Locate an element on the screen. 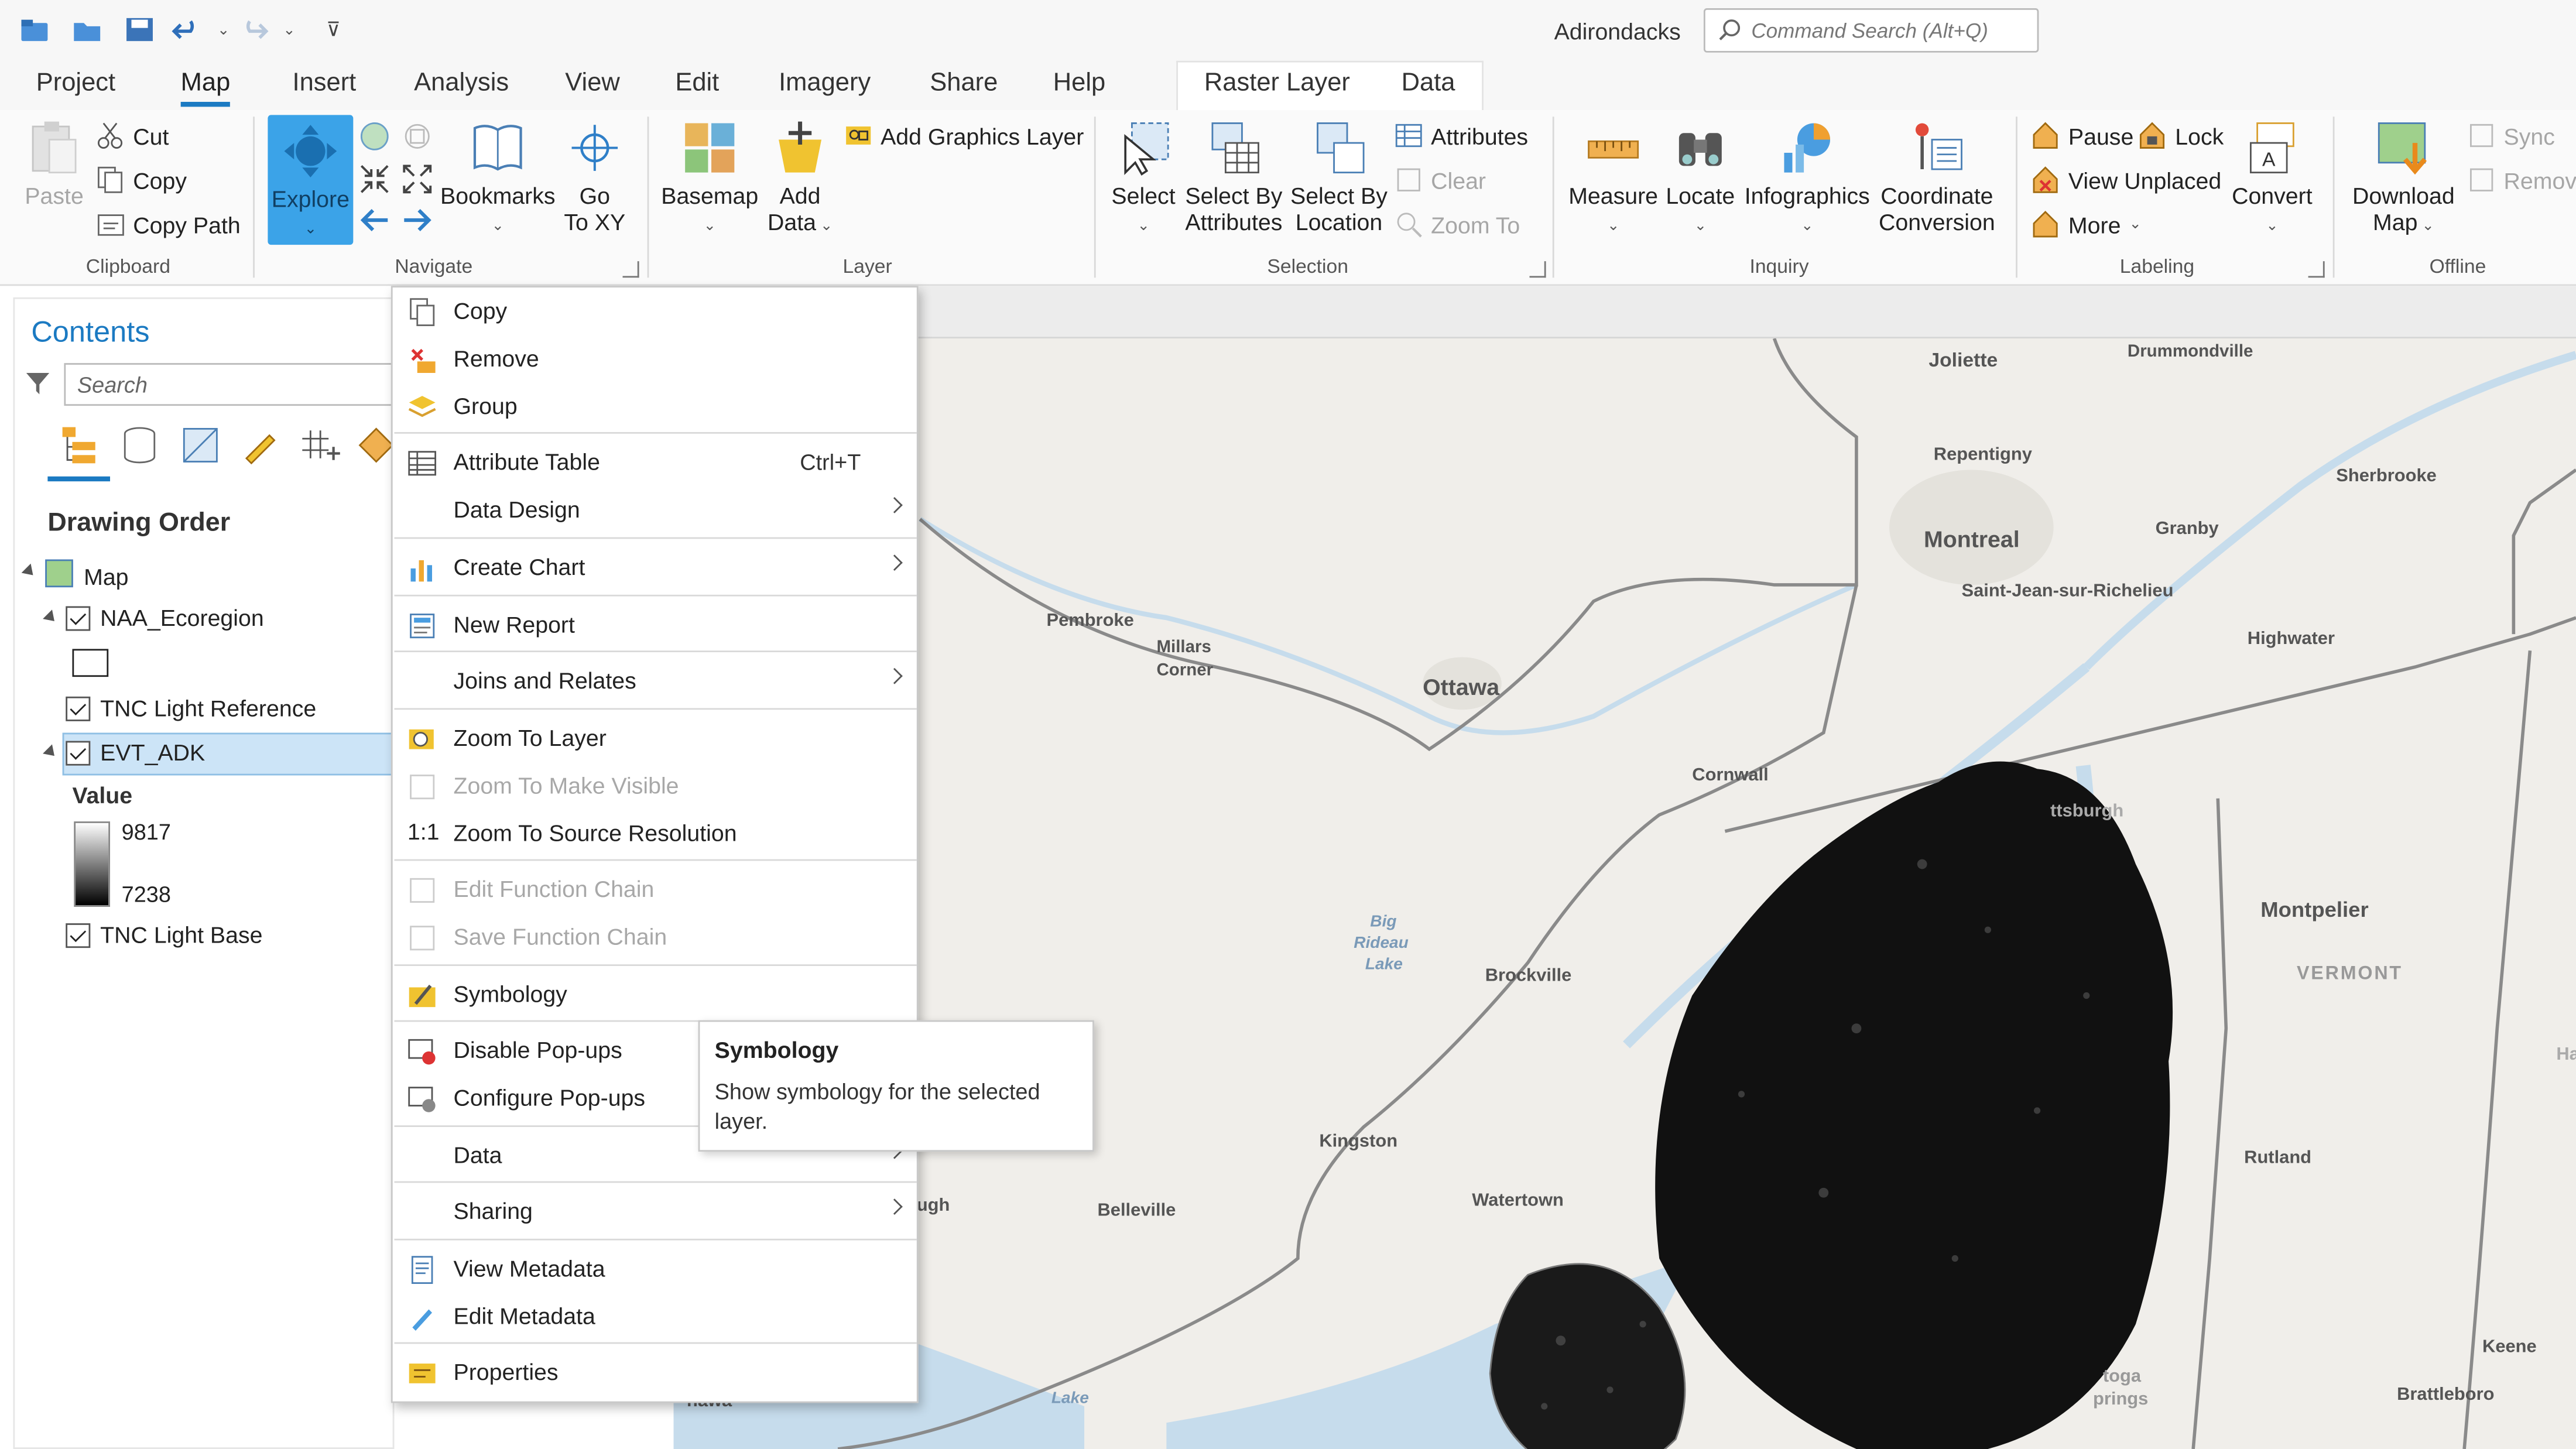 This screenshot has width=2576, height=1449. layer-tnc-light-reference: TNC Light Reference is located at coordinates (191, 708).